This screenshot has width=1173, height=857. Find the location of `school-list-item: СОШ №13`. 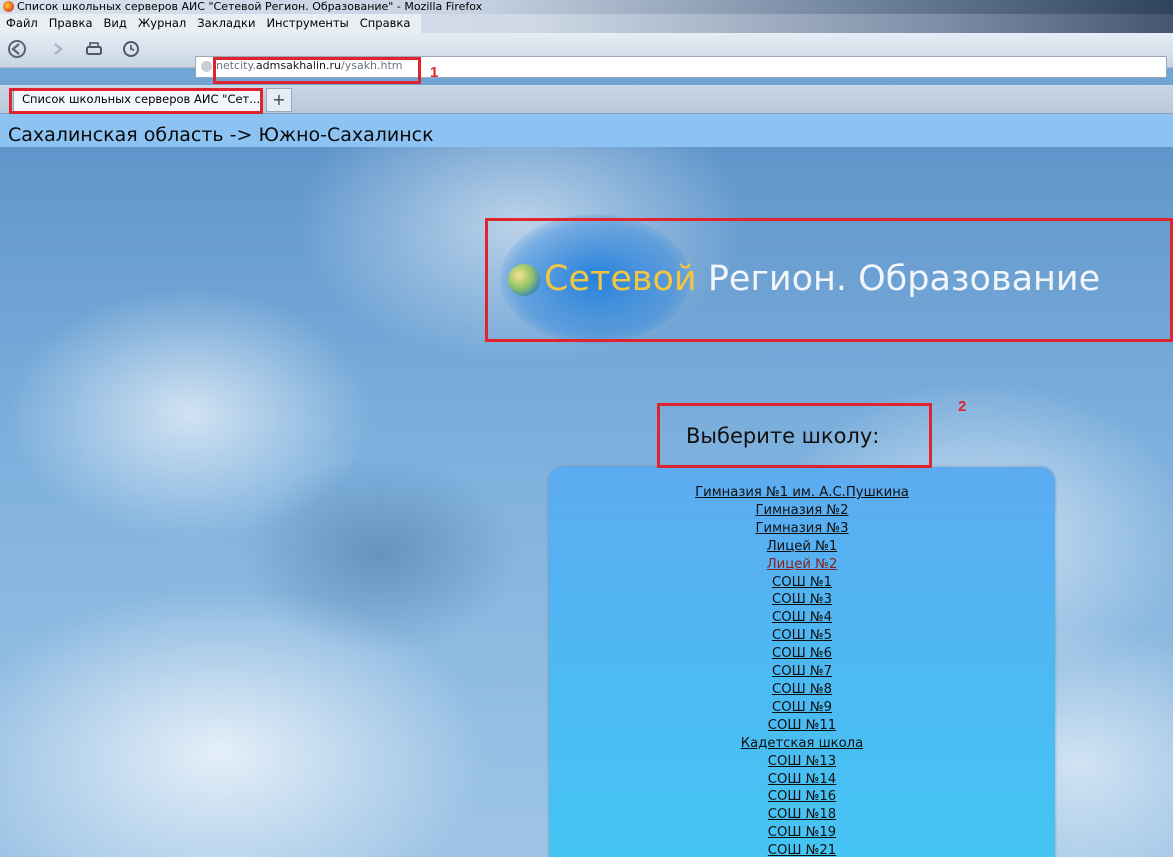

school-list-item: СОШ №13 is located at coordinates (802, 762).